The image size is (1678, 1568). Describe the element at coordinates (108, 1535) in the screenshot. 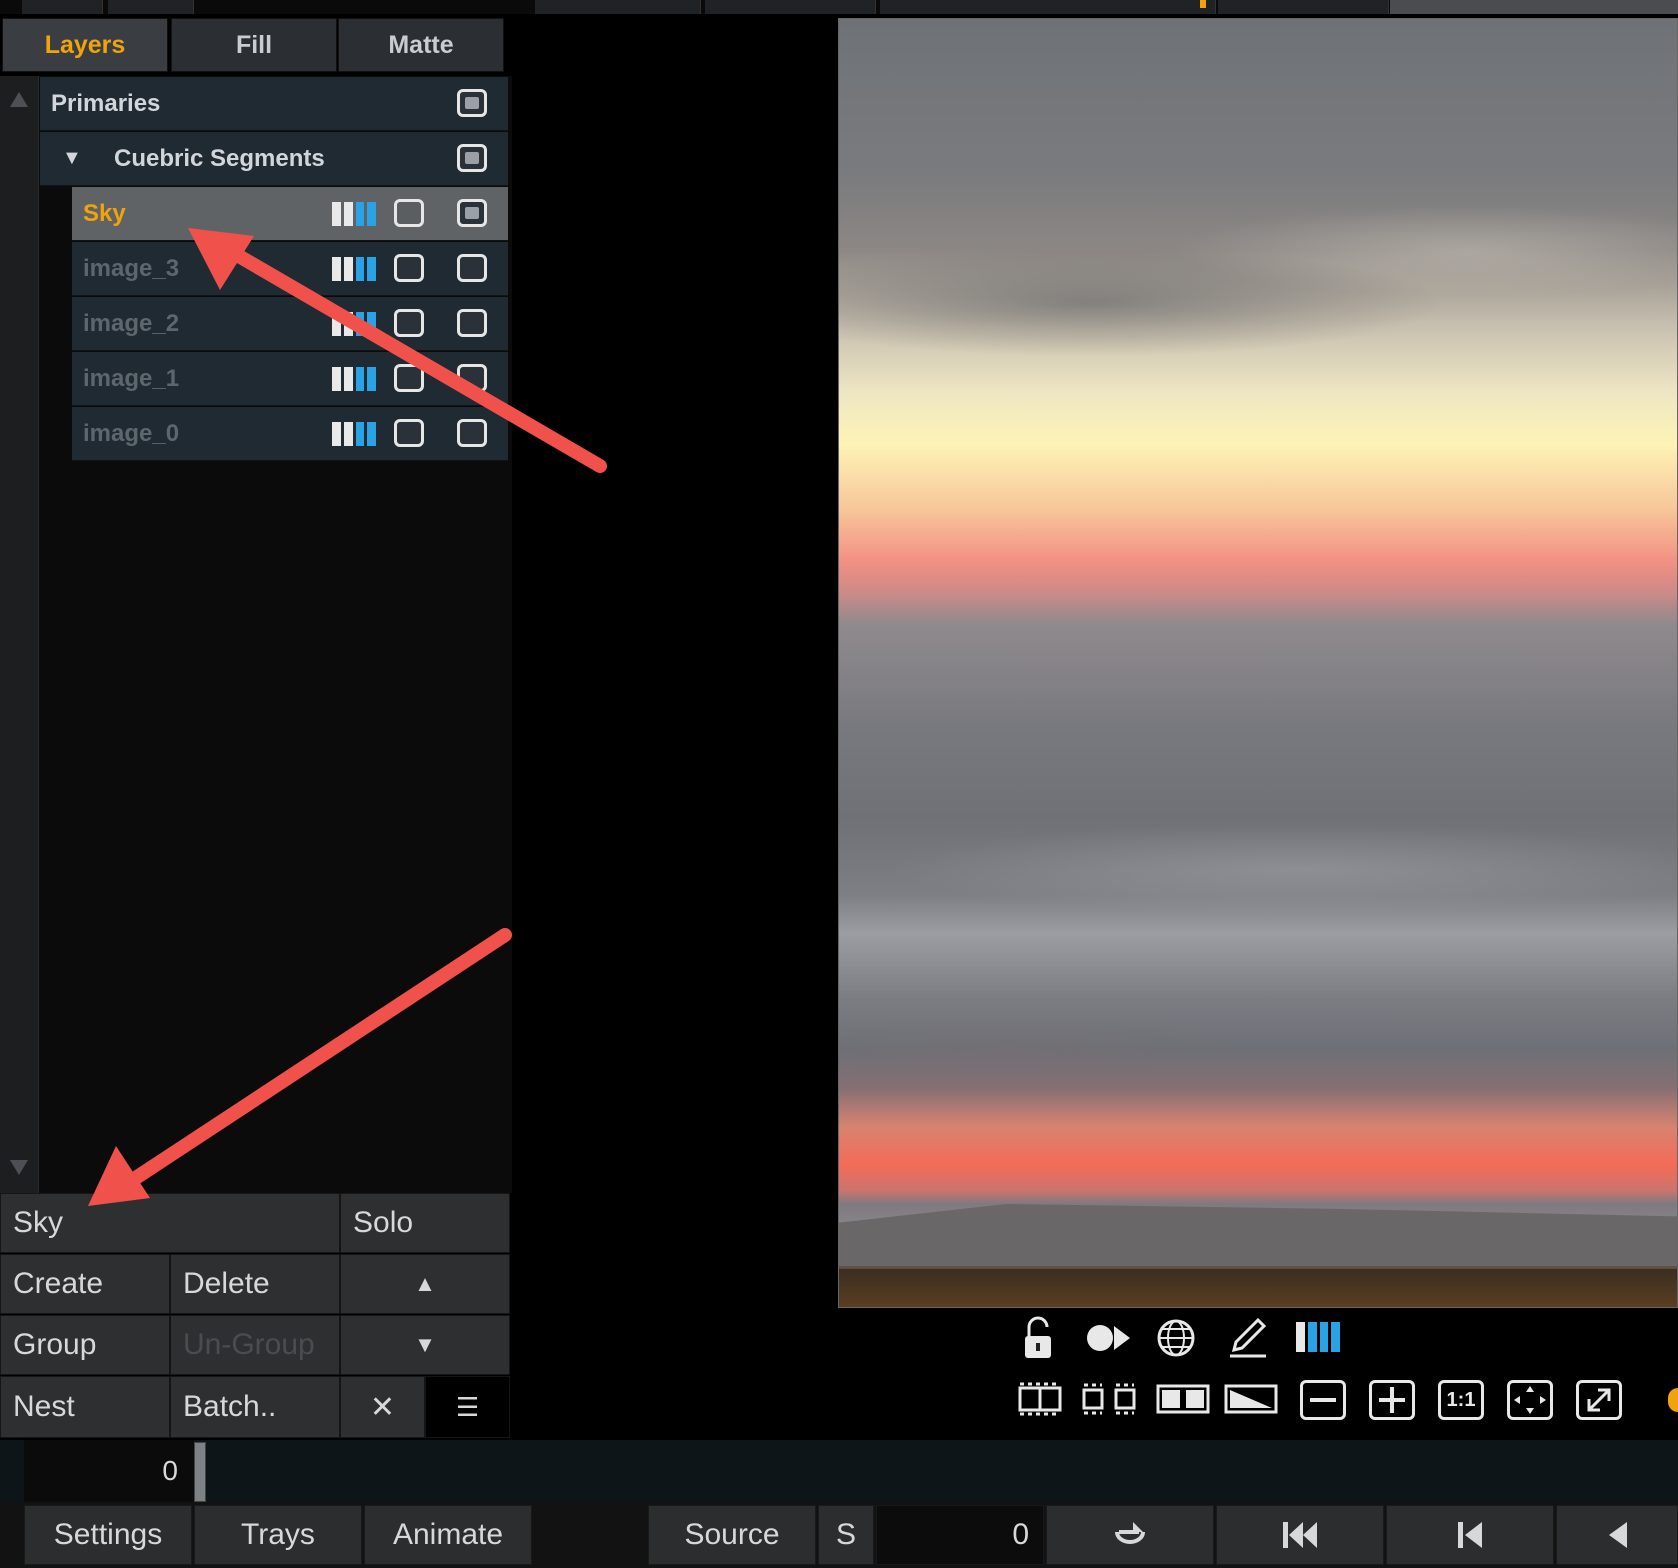

I see `settings-button: Settings` at that location.